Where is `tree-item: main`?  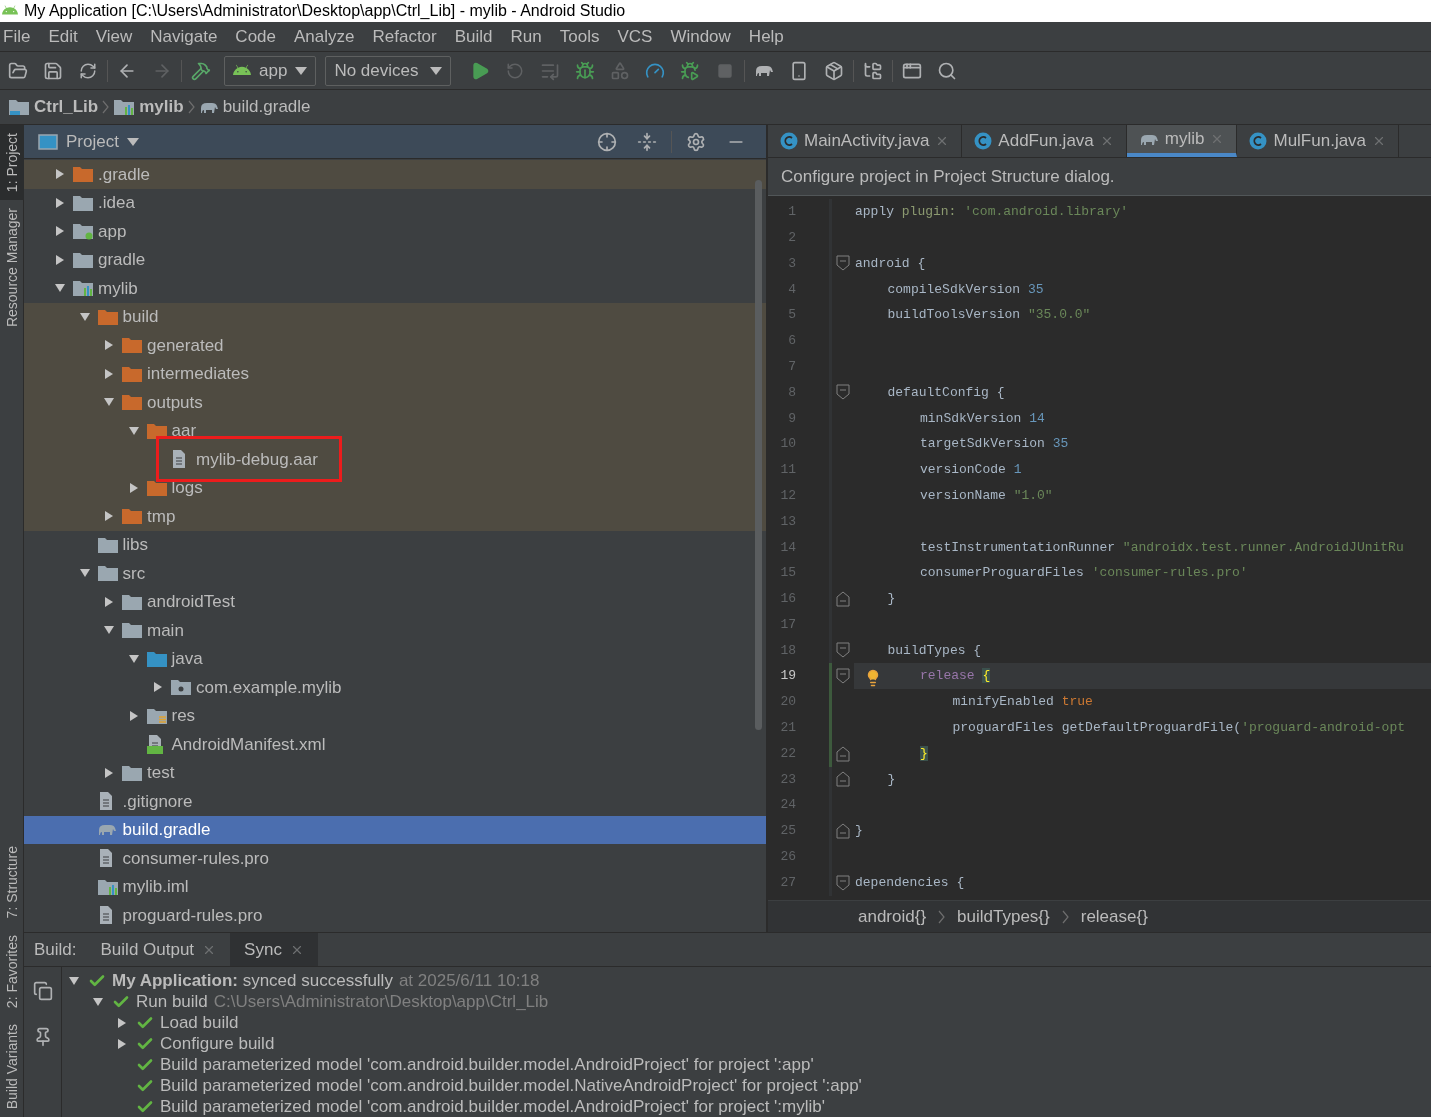
tree-item: main is located at coordinates (395, 630).